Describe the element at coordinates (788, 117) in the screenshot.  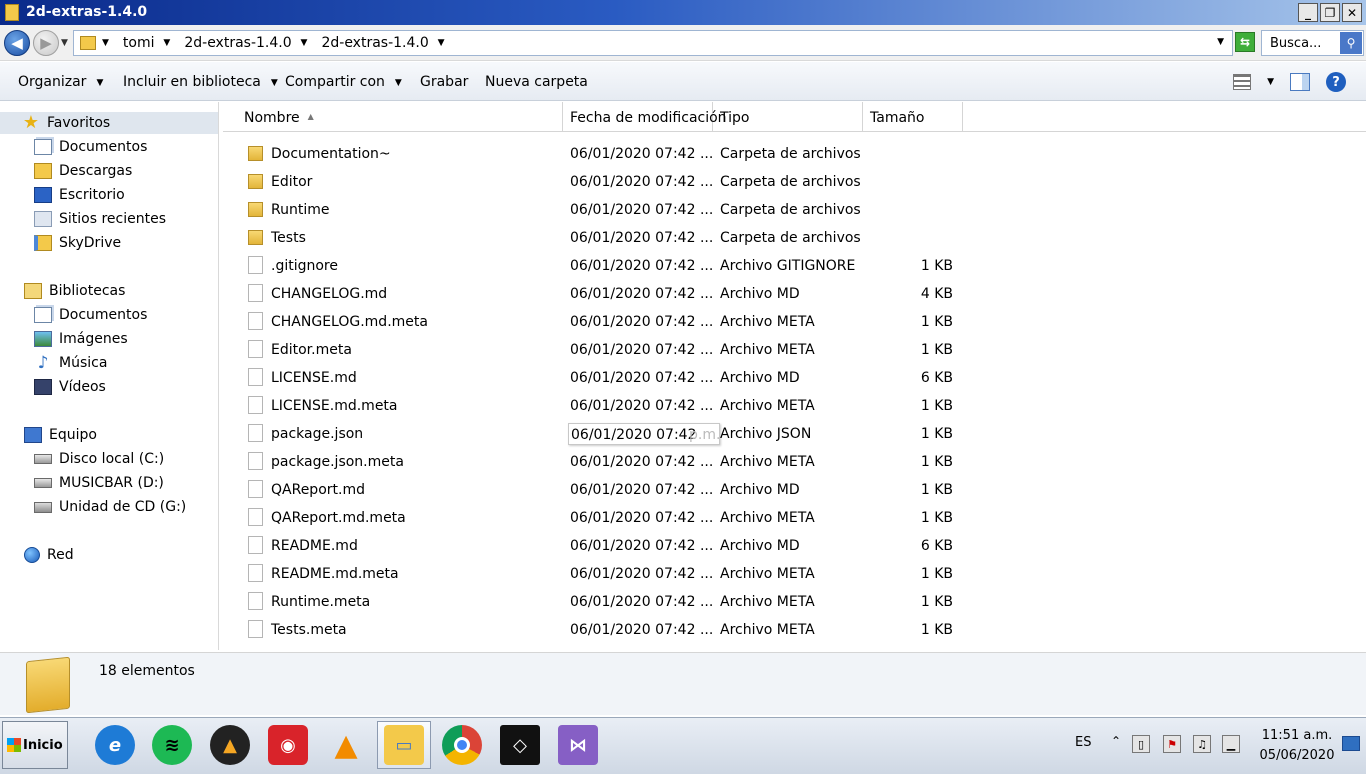
I see `column-type: Tipo` at that location.